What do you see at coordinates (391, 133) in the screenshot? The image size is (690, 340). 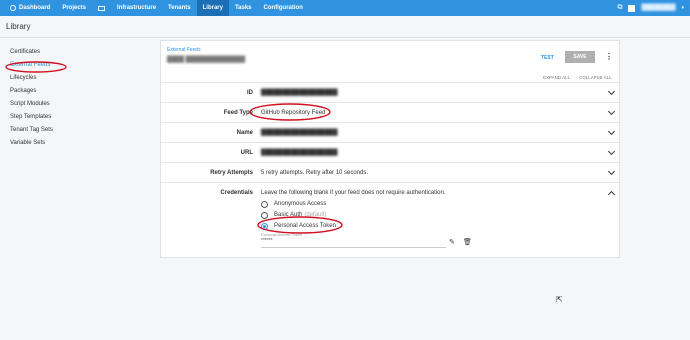 I see `field-row-name: Name ██████████████████` at bounding box center [391, 133].